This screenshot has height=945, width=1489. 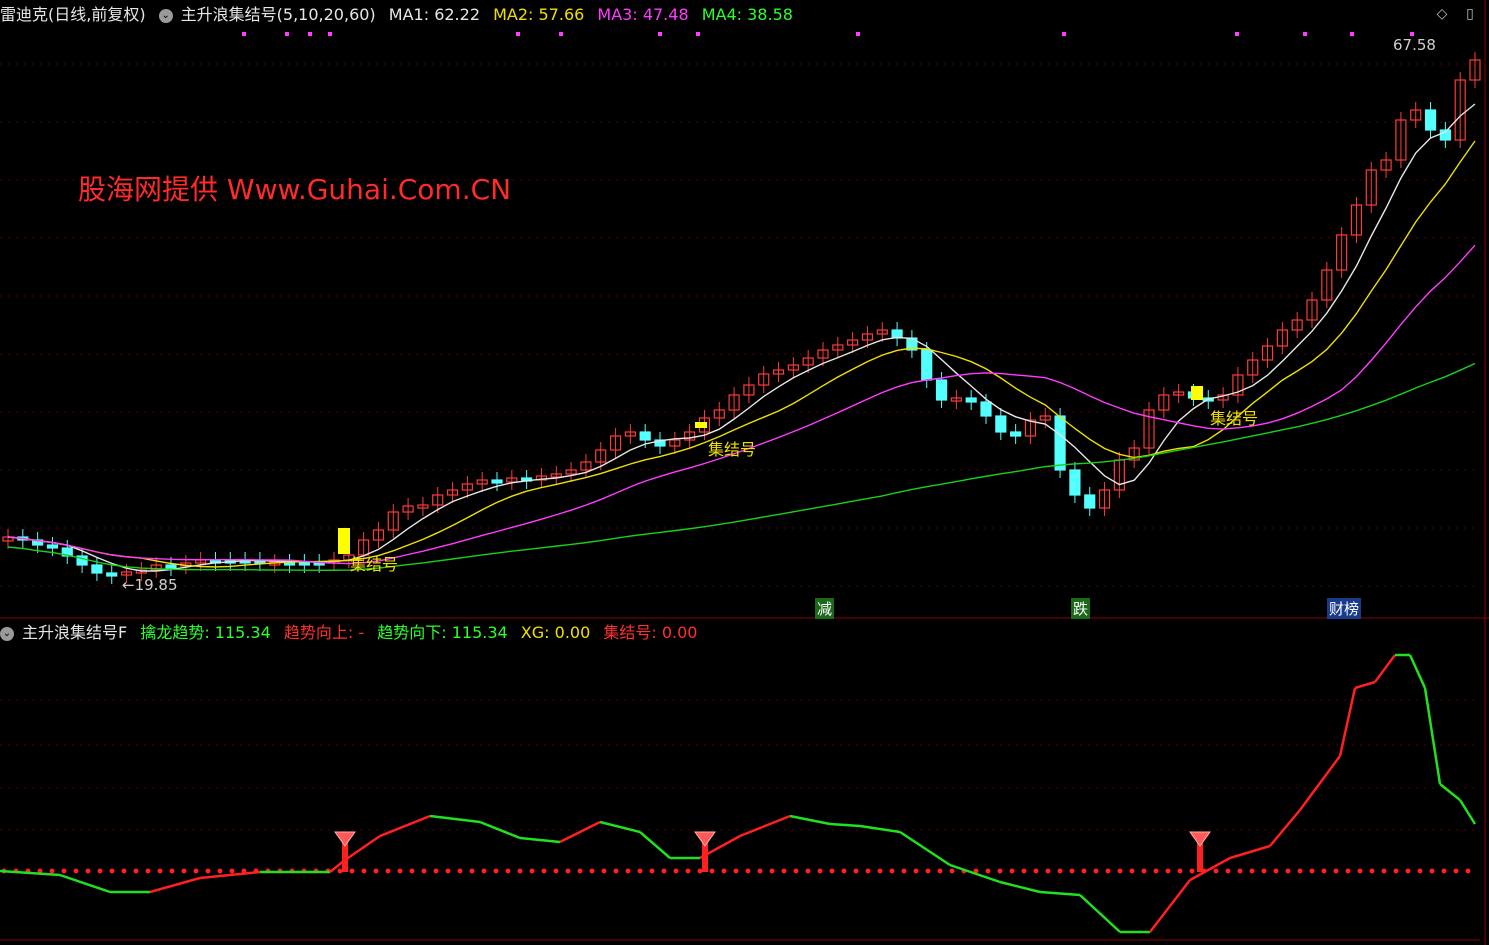 What do you see at coordinates (1470, 14) in the screenshot?
I see `window-icon: ▯` at bounding box center [1470, 14].